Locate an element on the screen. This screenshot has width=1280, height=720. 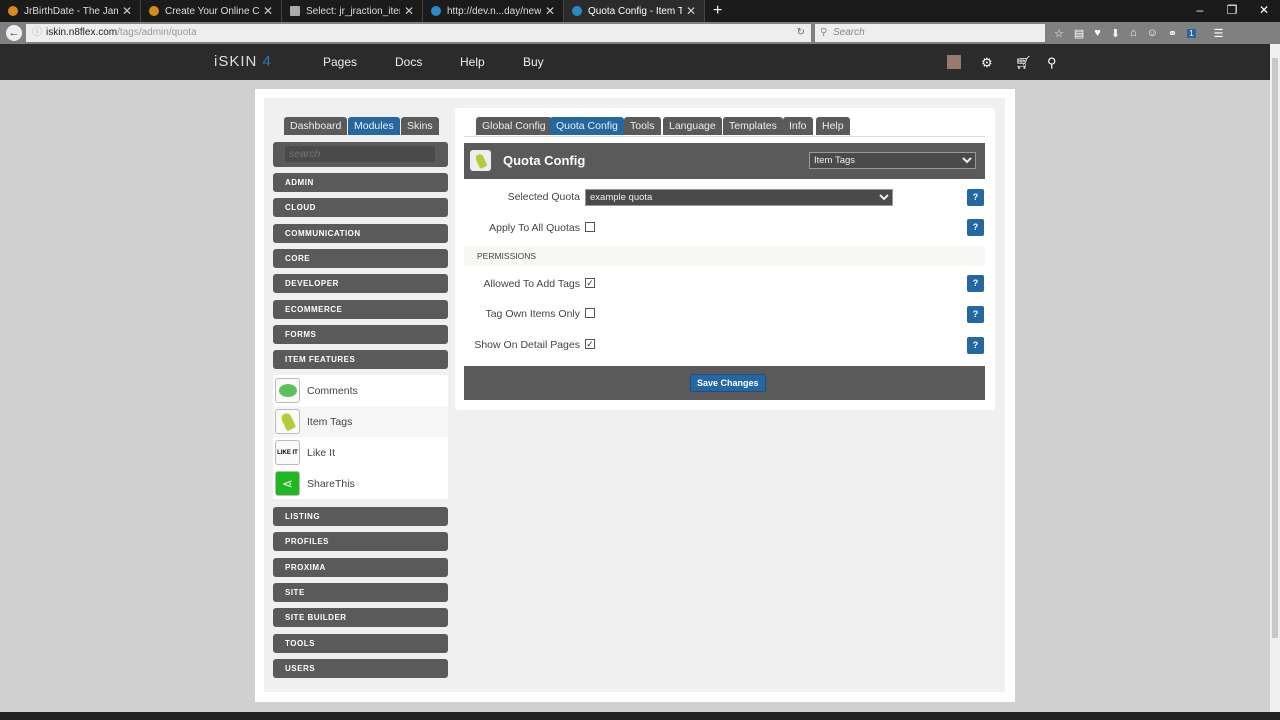
allowed-add-tags-label: Allowed To Add Tags is located at coordinates (531, 284).